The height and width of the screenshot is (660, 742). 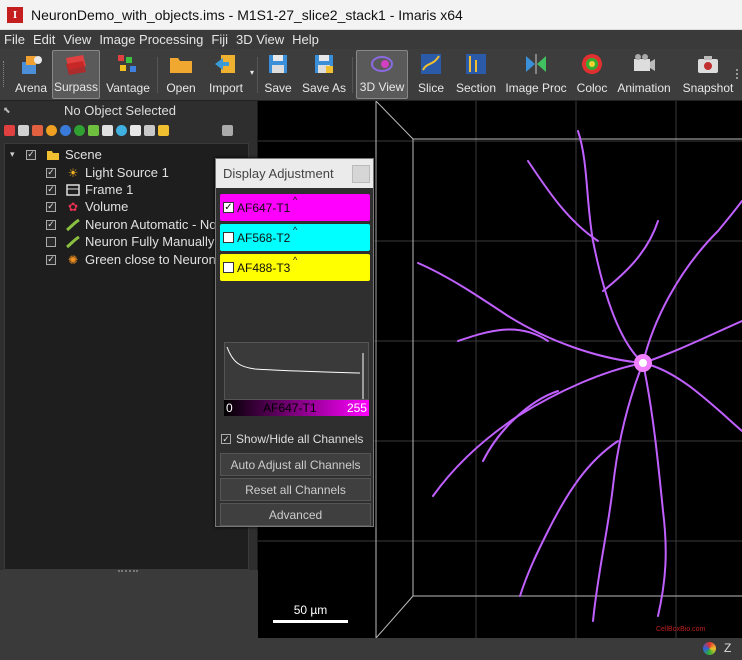 I want to click on new-folder-icon, so click(x=163, y=130).